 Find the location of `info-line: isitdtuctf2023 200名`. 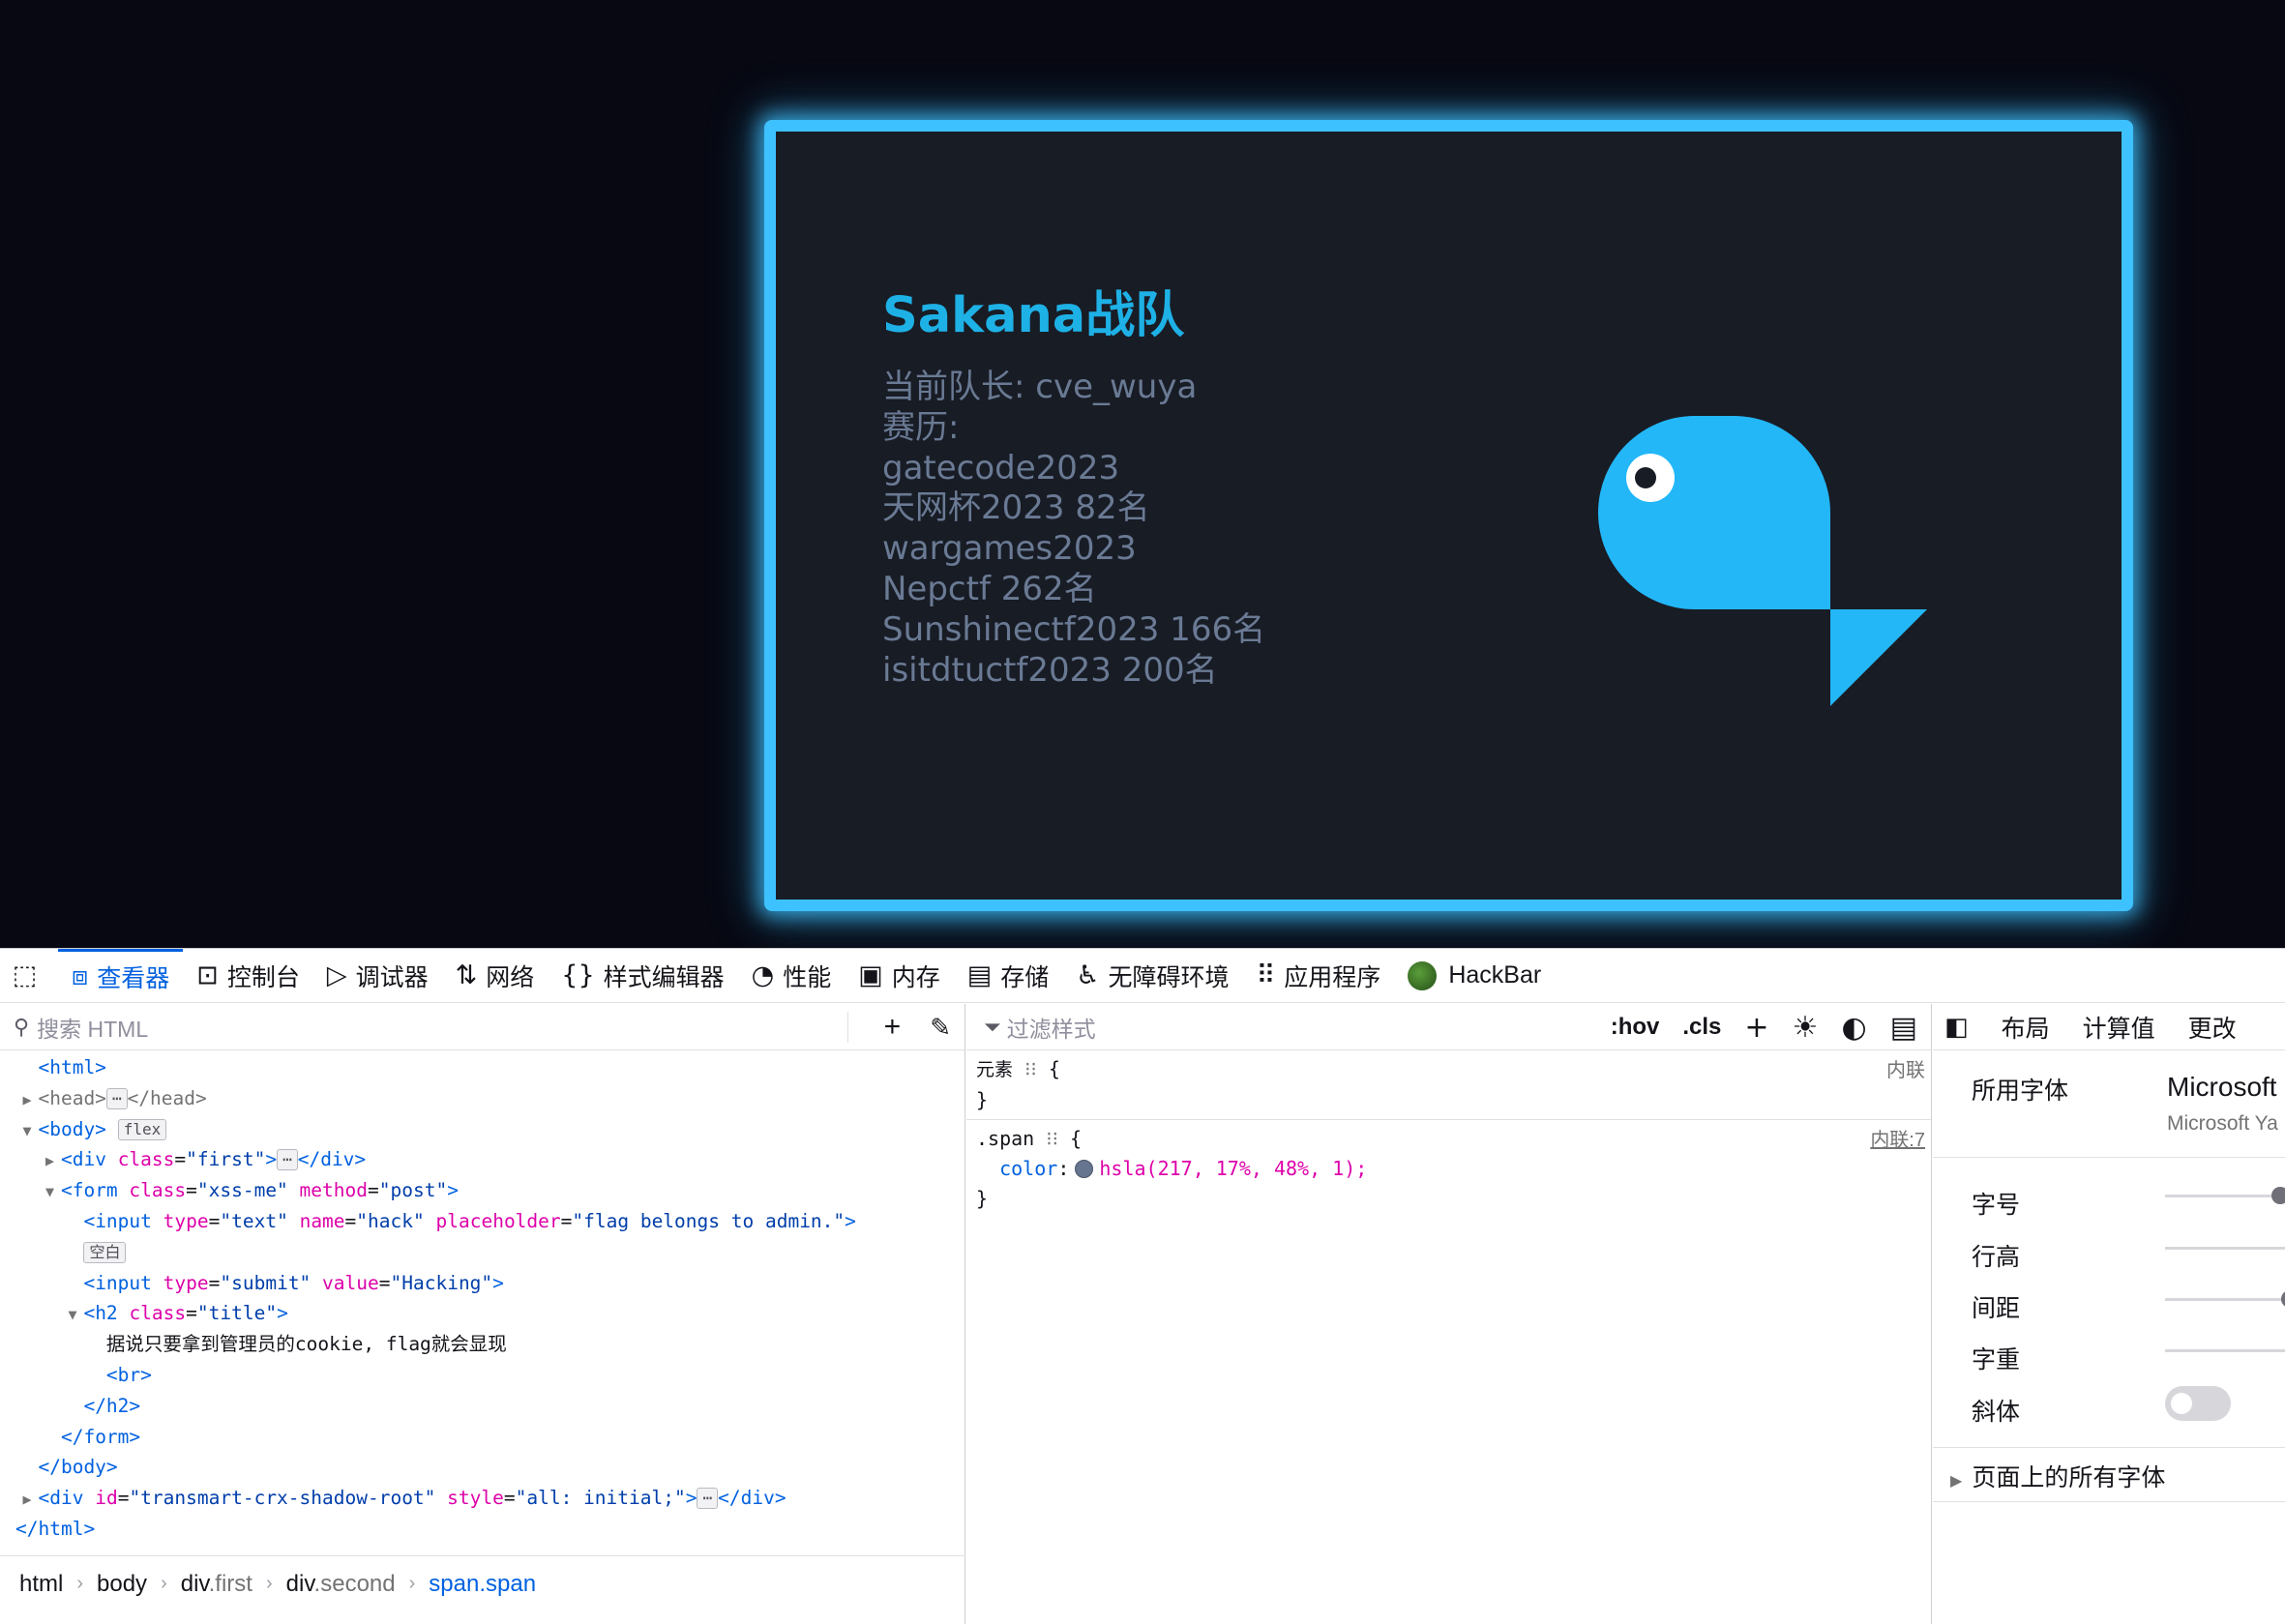

info-line: isitdtuctf2023 200名 is located at coordinates (1050, 670).